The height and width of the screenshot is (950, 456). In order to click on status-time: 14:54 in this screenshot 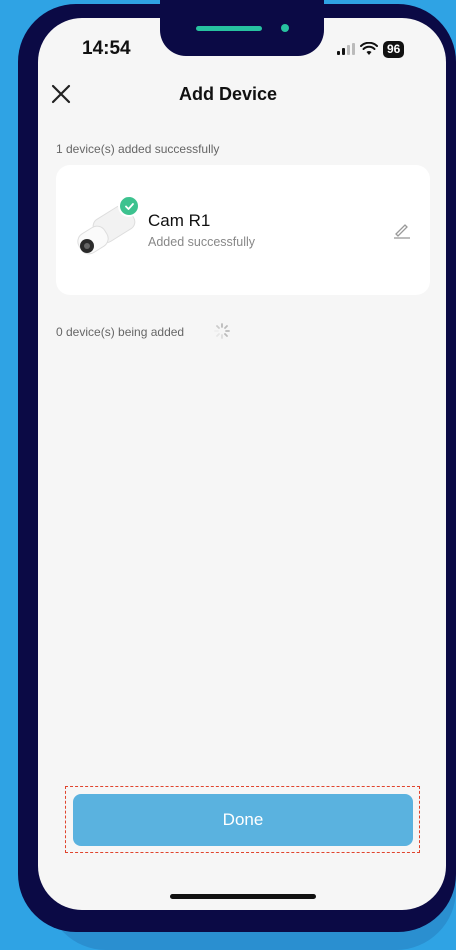, I will do `click(106, 48)`.